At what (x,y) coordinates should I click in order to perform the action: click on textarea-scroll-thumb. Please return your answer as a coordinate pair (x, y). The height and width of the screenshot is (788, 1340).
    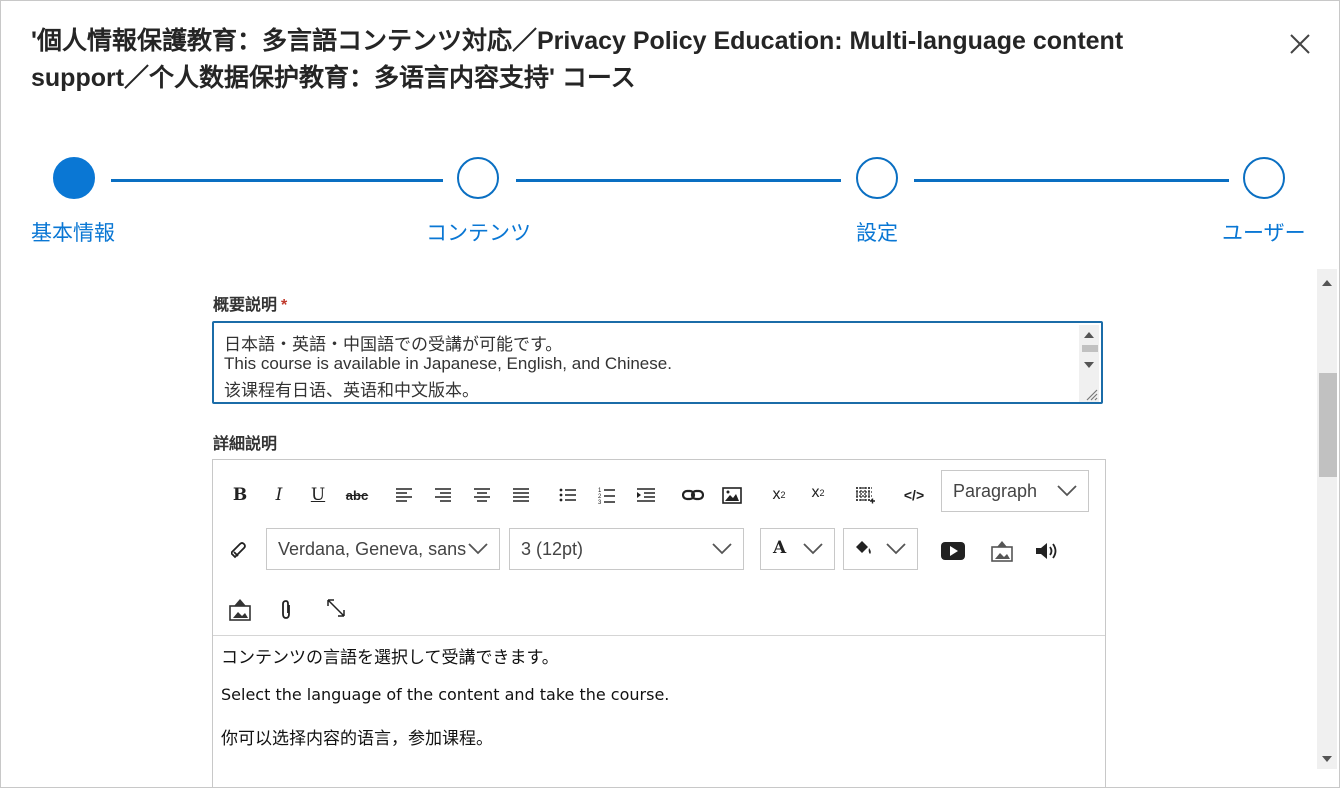
    Looking at the image, I should click on (1090, 348).